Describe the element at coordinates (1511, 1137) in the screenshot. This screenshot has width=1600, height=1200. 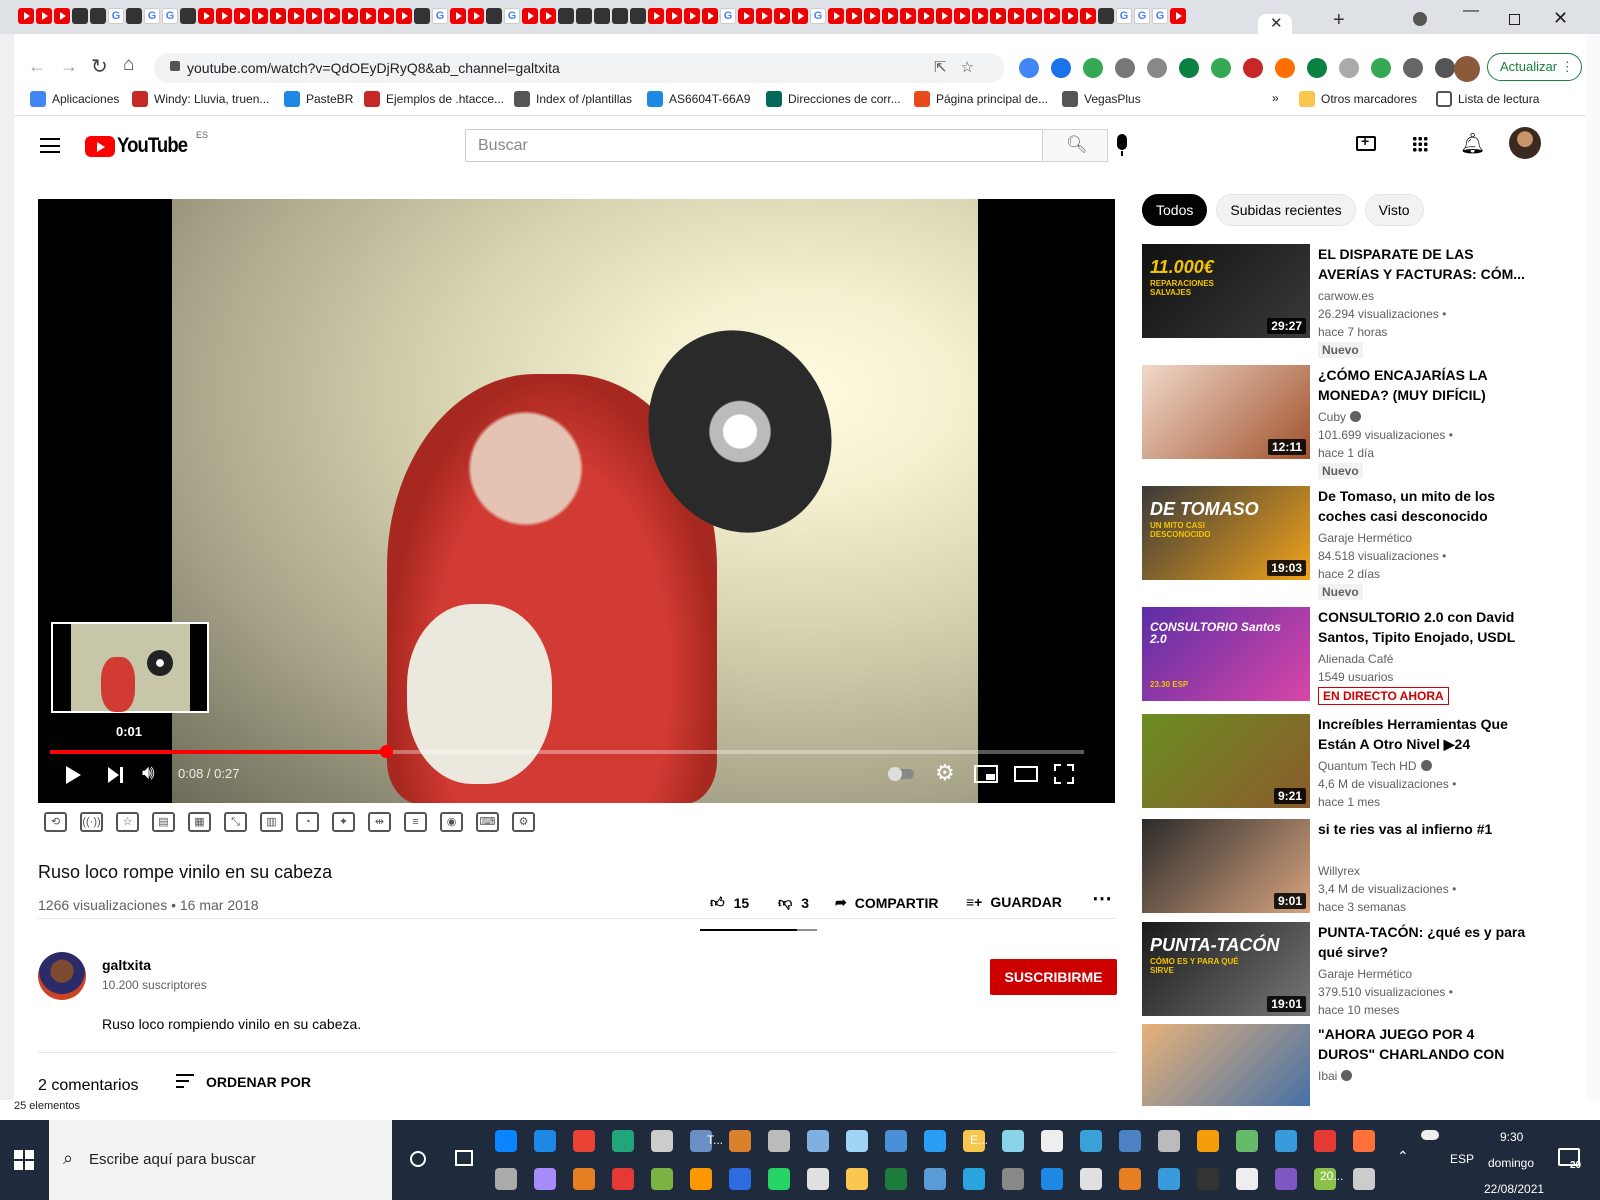
I see `clock-time: 9:30` at that location.